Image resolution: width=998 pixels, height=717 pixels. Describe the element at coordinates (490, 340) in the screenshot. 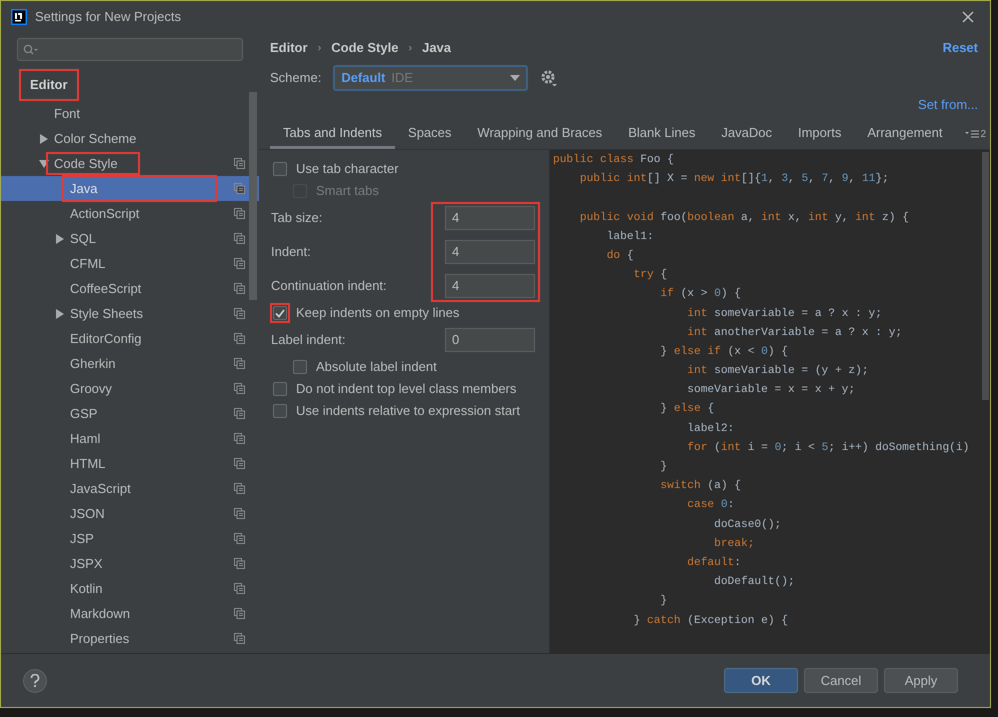

I see `number-field: 0` at that location.